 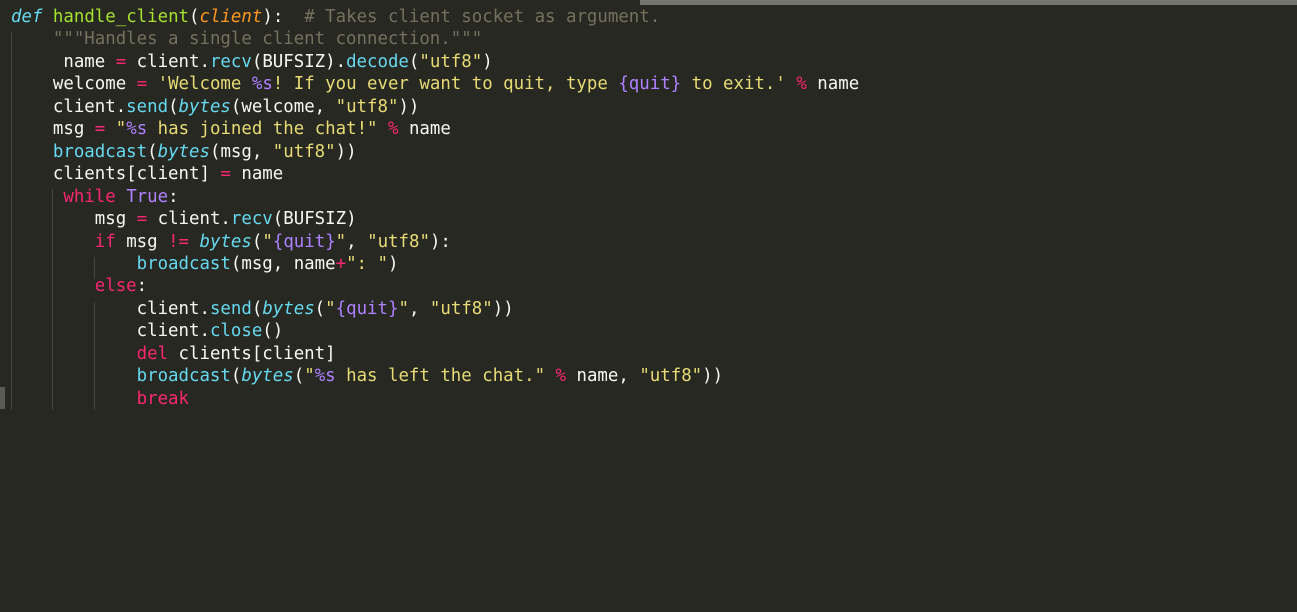 I want to click on code-token: name,, so click(x=603, y=376).